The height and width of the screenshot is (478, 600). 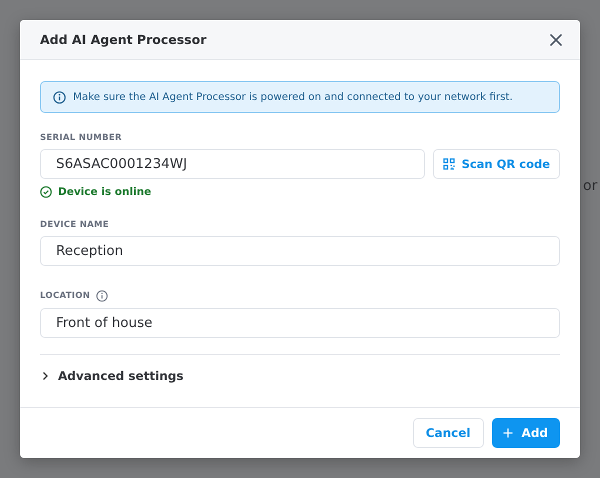 What do you see at coordinates (300, 323) in the screenshot?
I see `location-field: Front of house` at bounding box center [300, 323].